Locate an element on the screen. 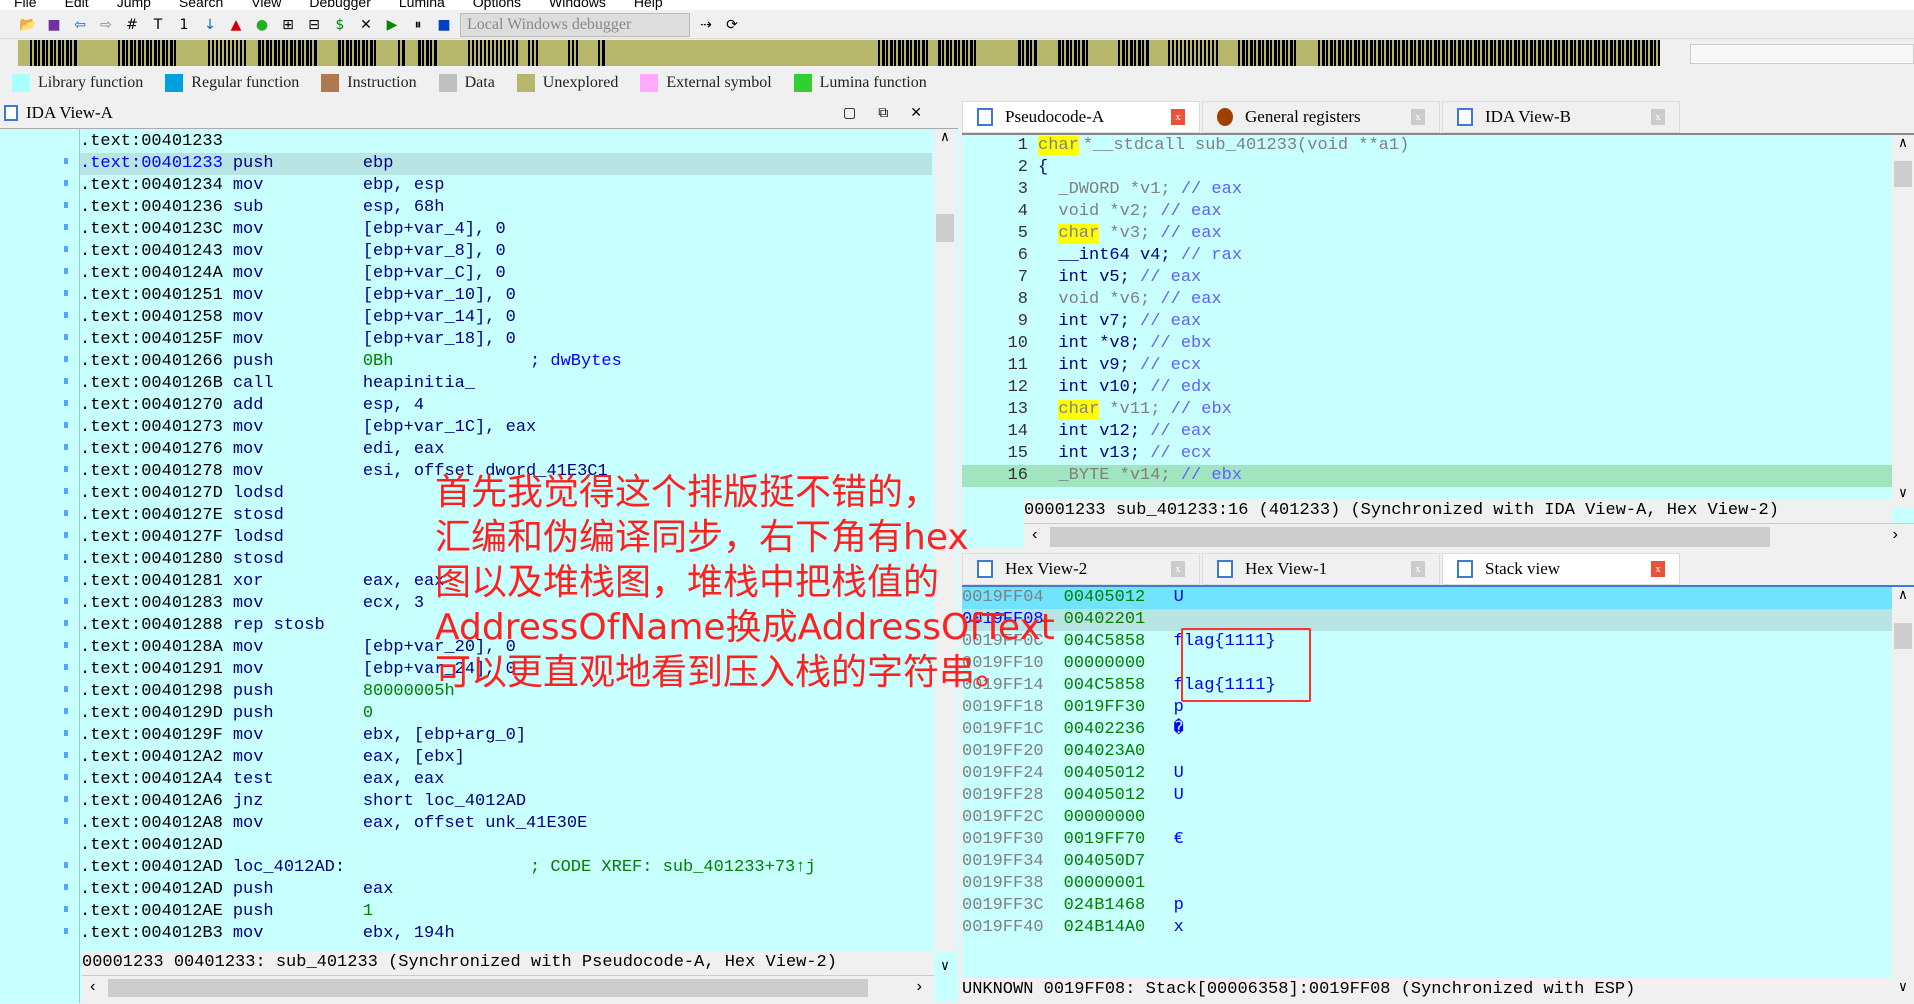 This screenshot has width=1914, height=1004. disasm-line: .text:0040127F lodsd is located at coordinates (506, 538).